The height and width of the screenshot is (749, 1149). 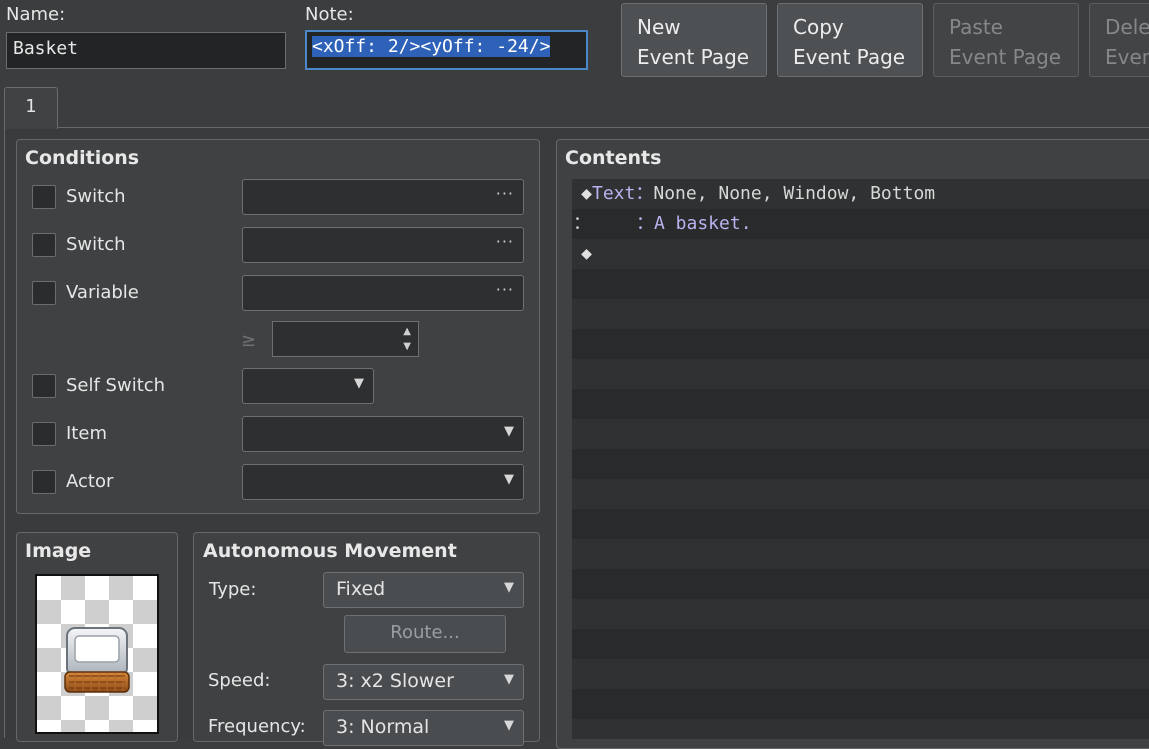 I want to click on switch2-checkbox, so click(x=44, y=245).